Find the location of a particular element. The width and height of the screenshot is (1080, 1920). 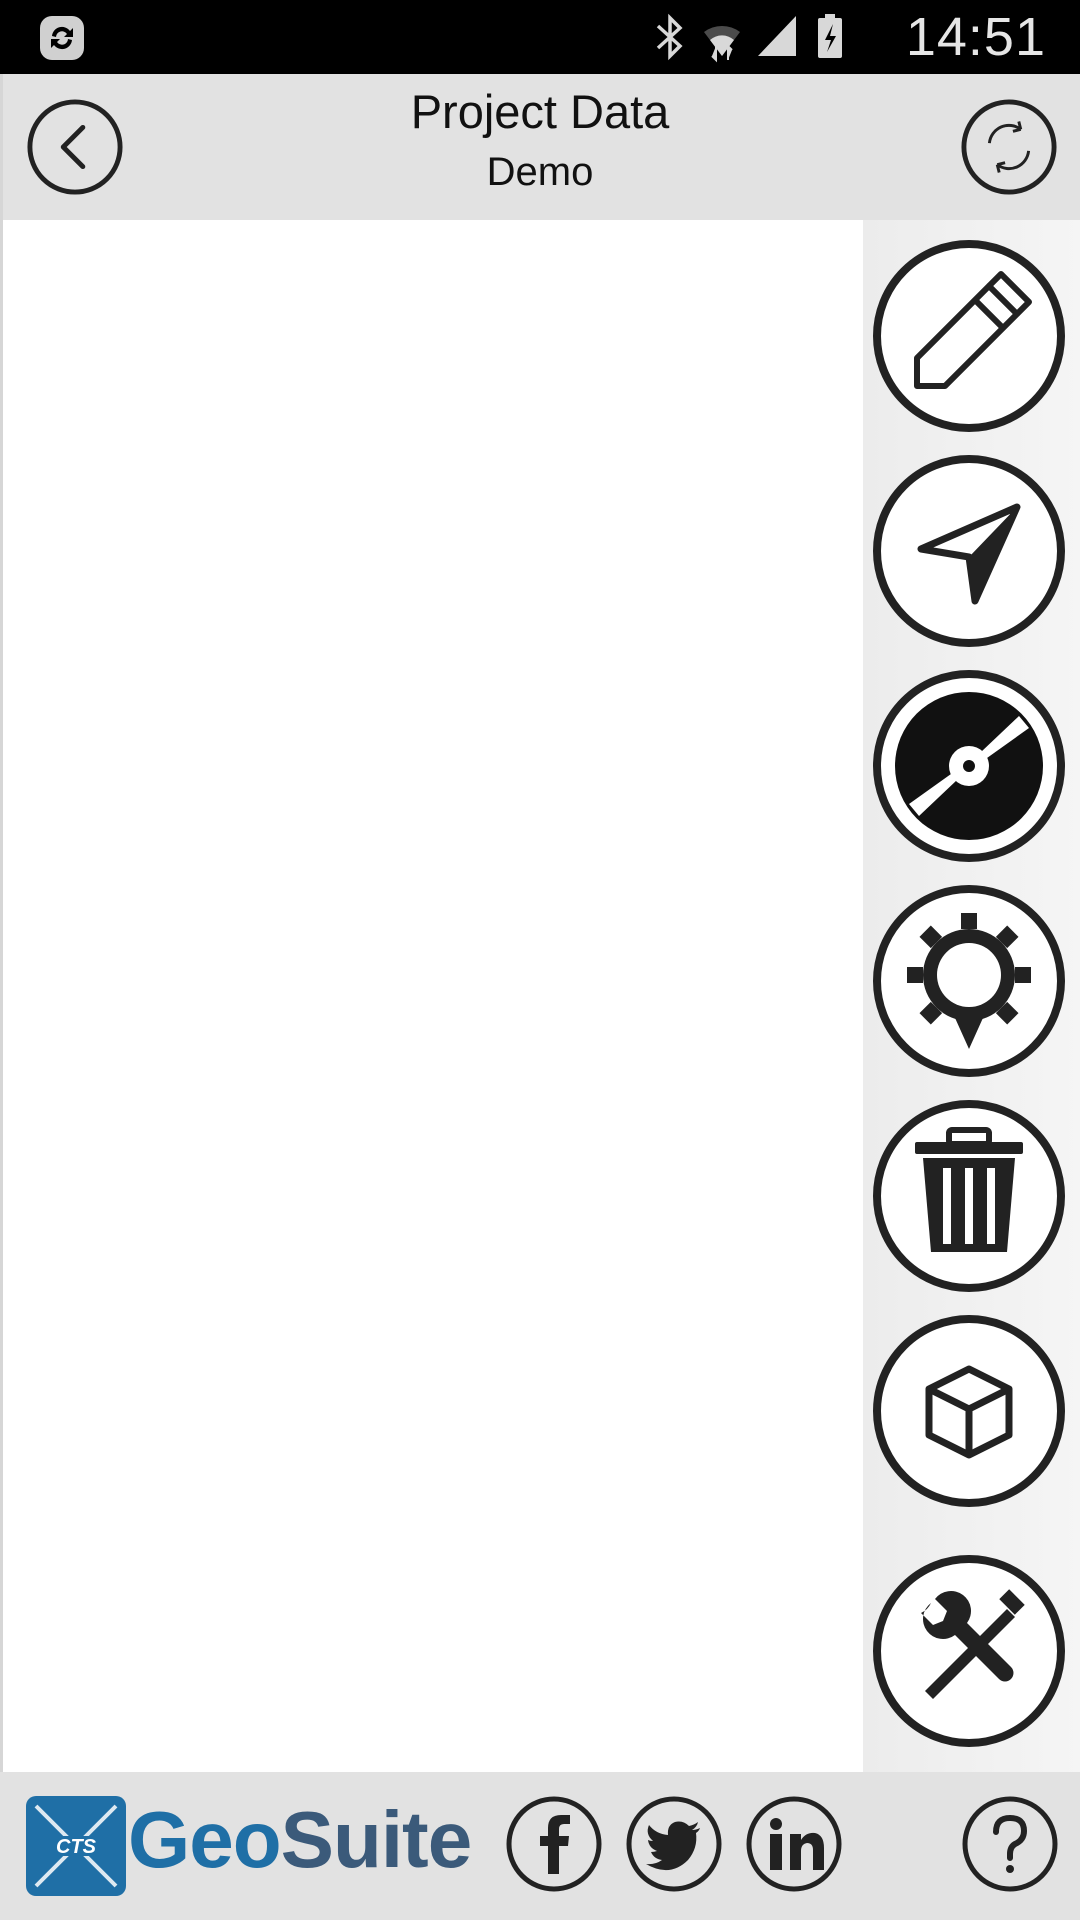

linkedin-icon is located at coordinates (794, 1844).